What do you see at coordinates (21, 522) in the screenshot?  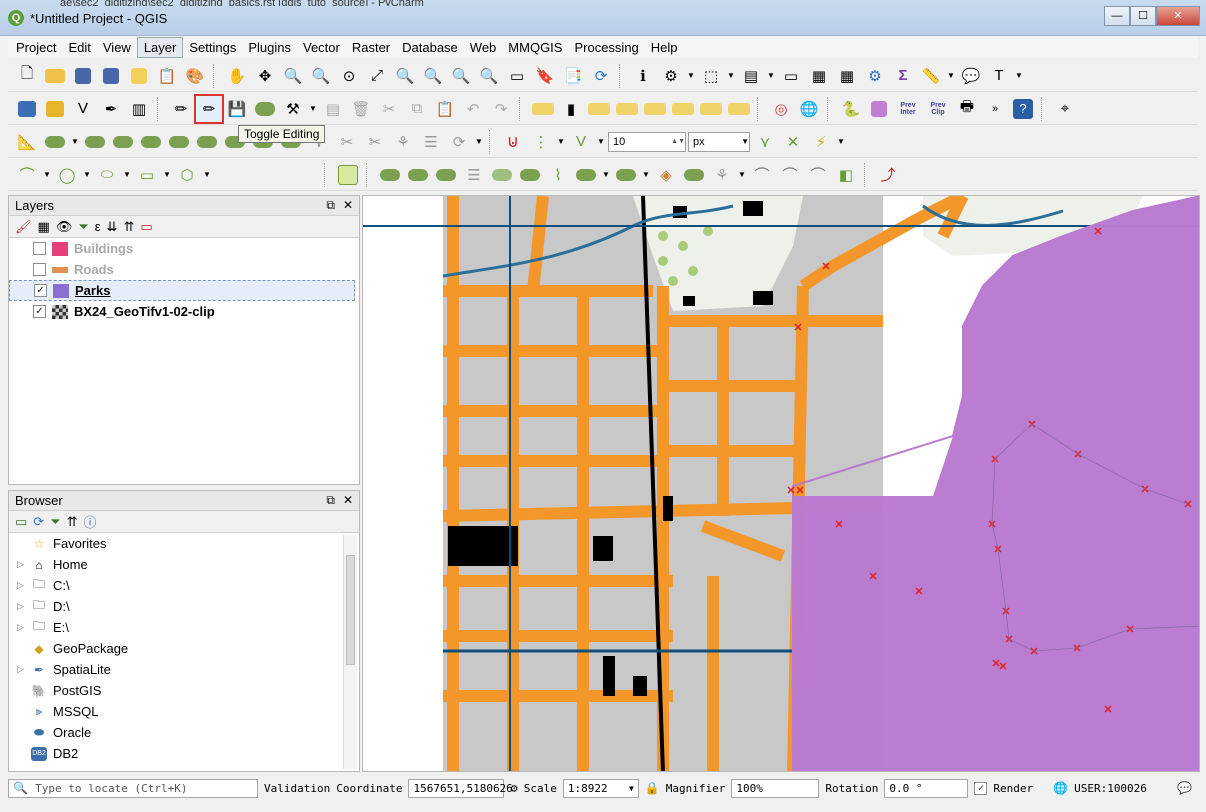 I see `add-selected-layers-icon: ▭` at bounding box center [21, 522].